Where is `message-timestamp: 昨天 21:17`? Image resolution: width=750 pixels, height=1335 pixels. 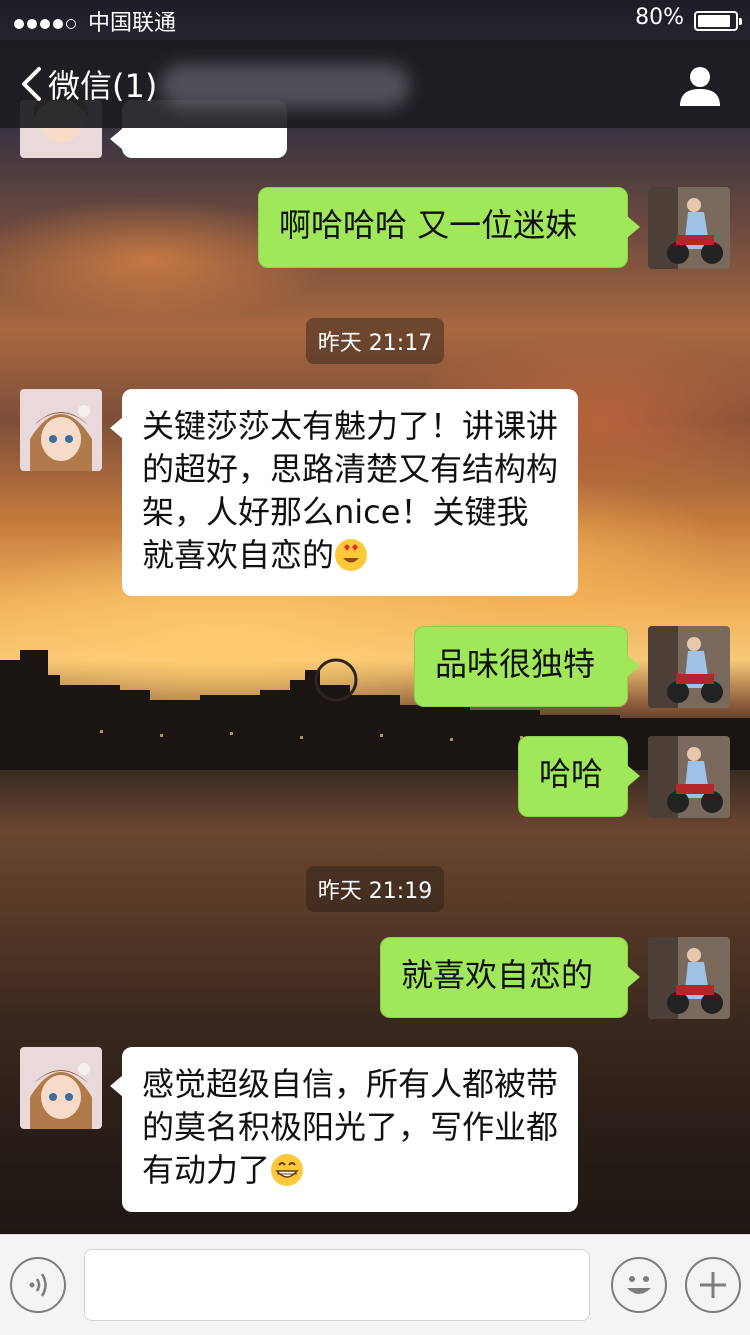 message-timestamp: 昨天 21:17 is located at coordinates (375, 341).